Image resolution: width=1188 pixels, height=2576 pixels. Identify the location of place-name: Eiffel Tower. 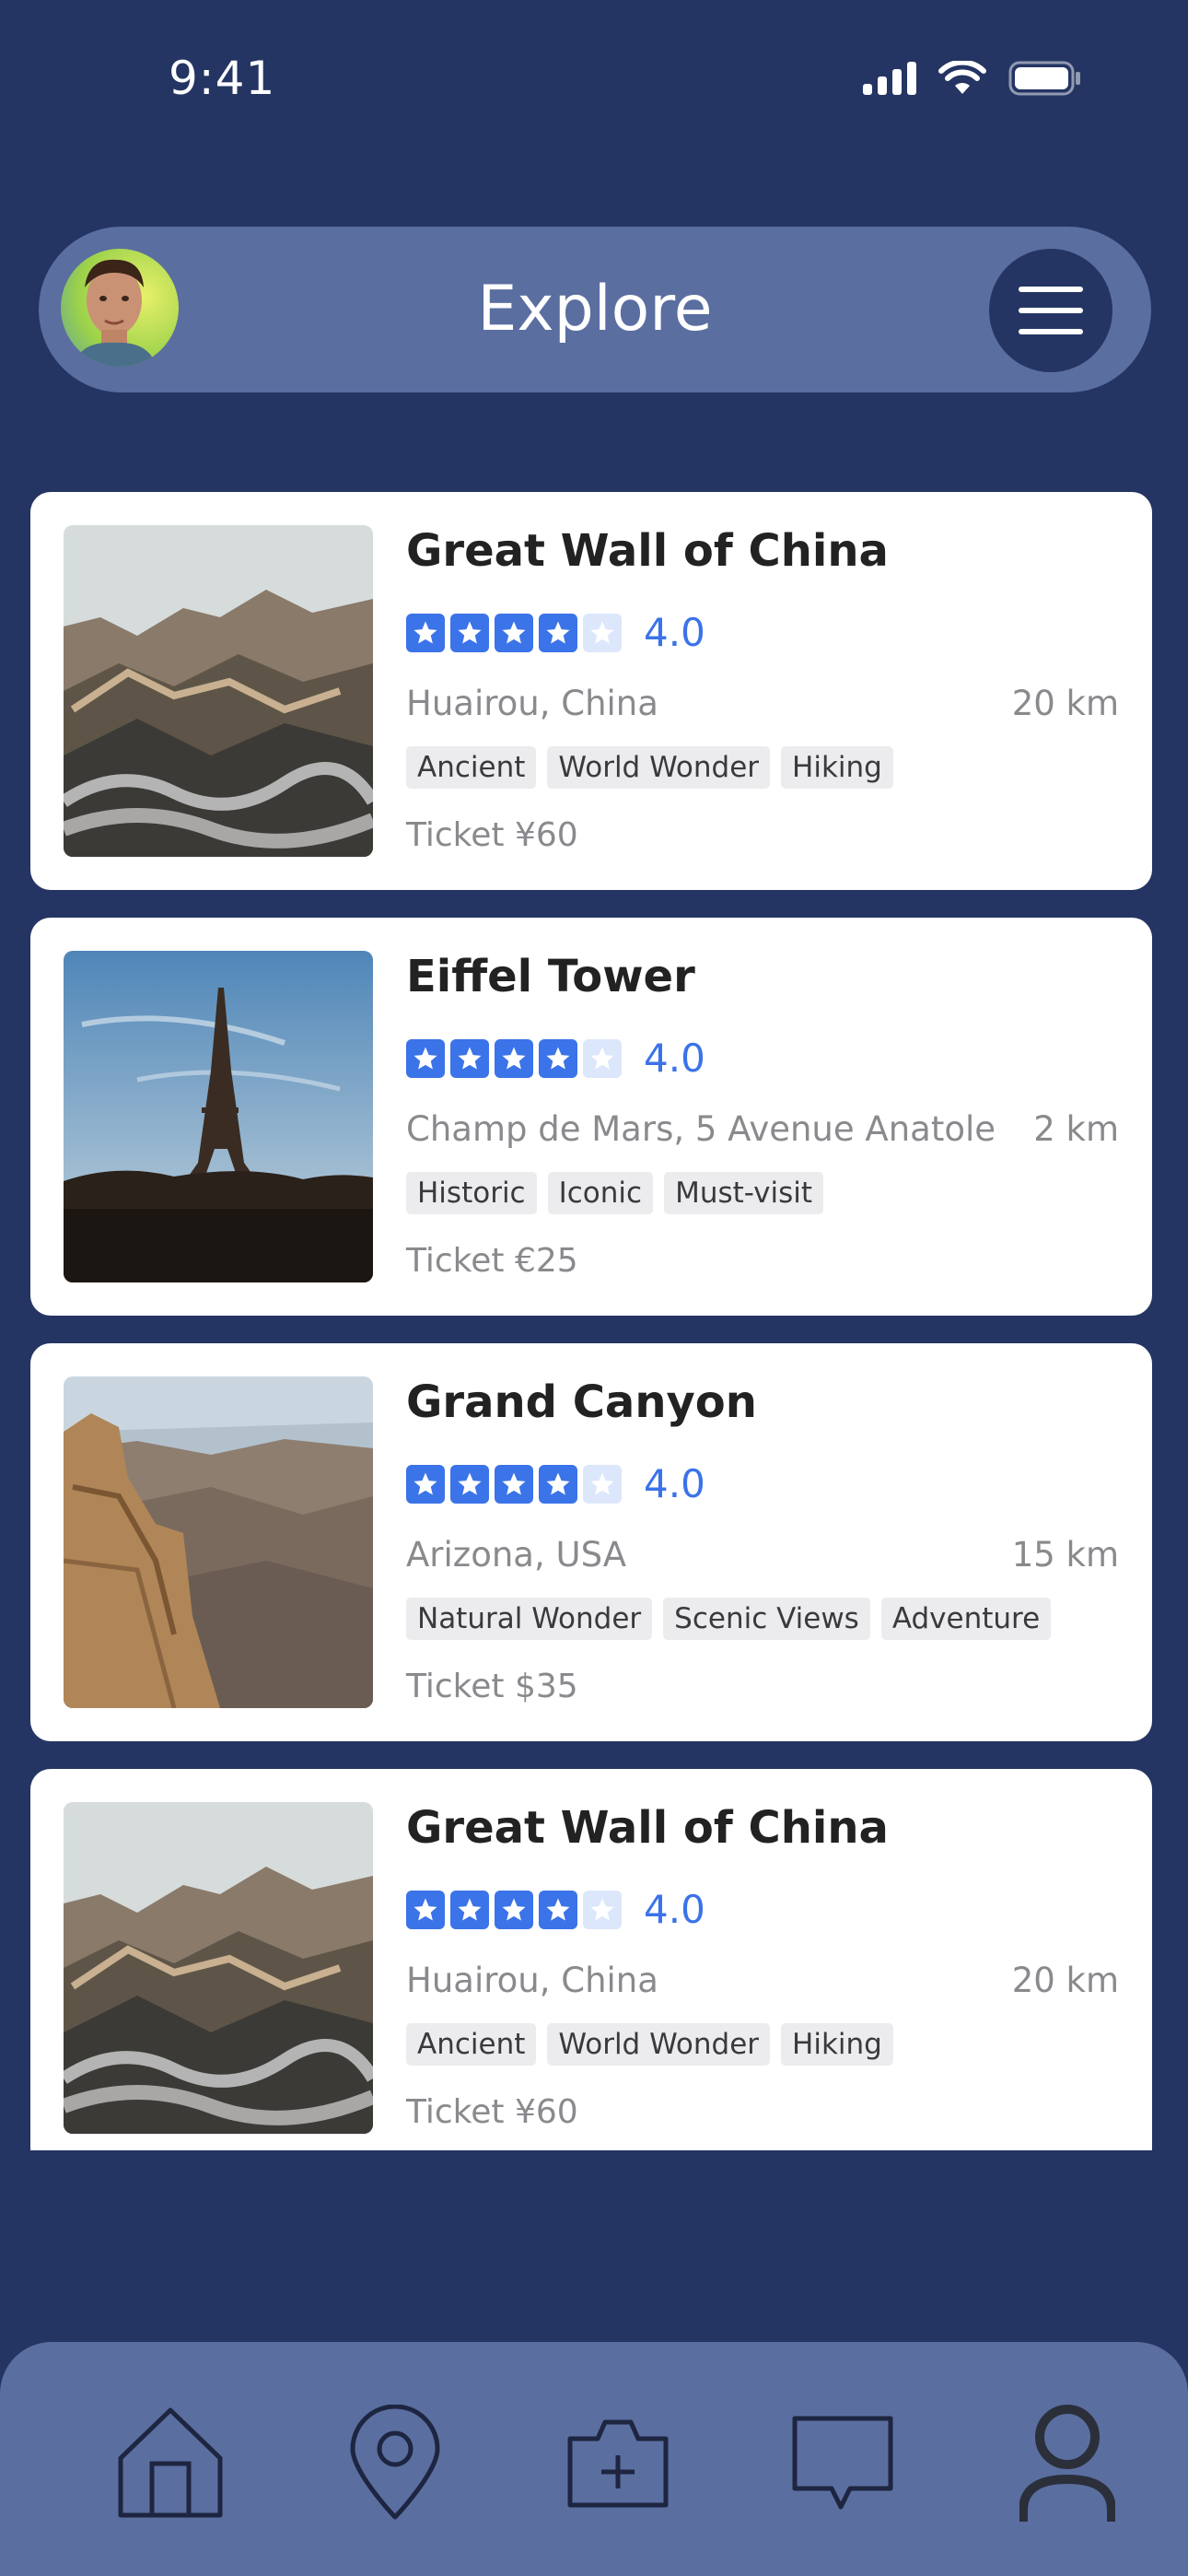
(550, 976).